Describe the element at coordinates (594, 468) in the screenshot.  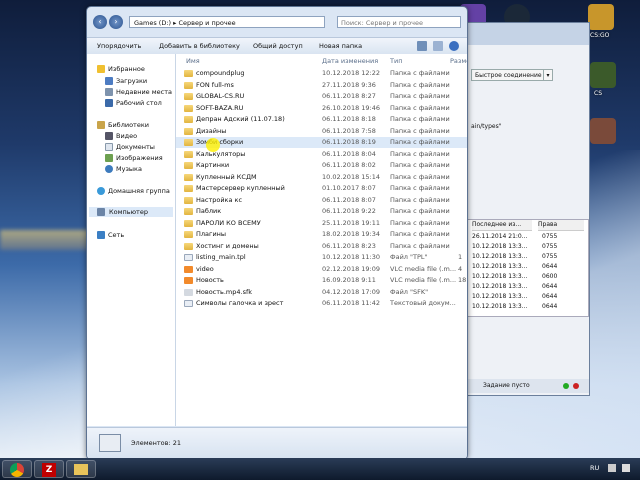
I see `language-indicator: RU` at that location.